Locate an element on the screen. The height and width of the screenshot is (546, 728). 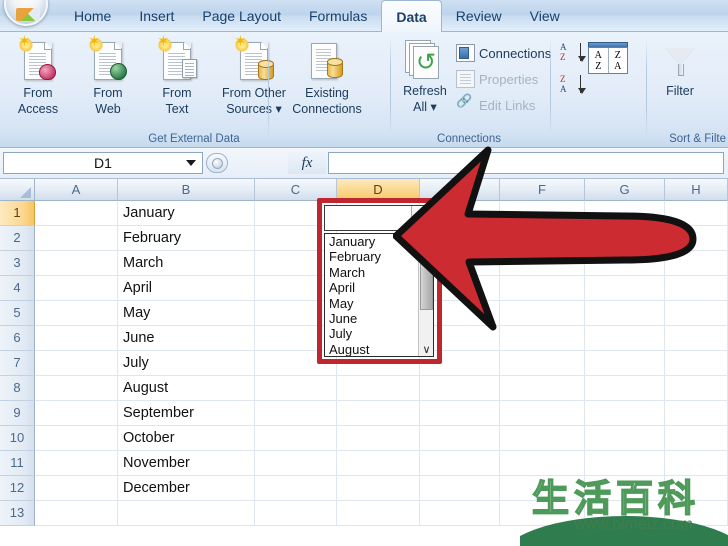
cell-E9 is located at coordinates (460, 413).